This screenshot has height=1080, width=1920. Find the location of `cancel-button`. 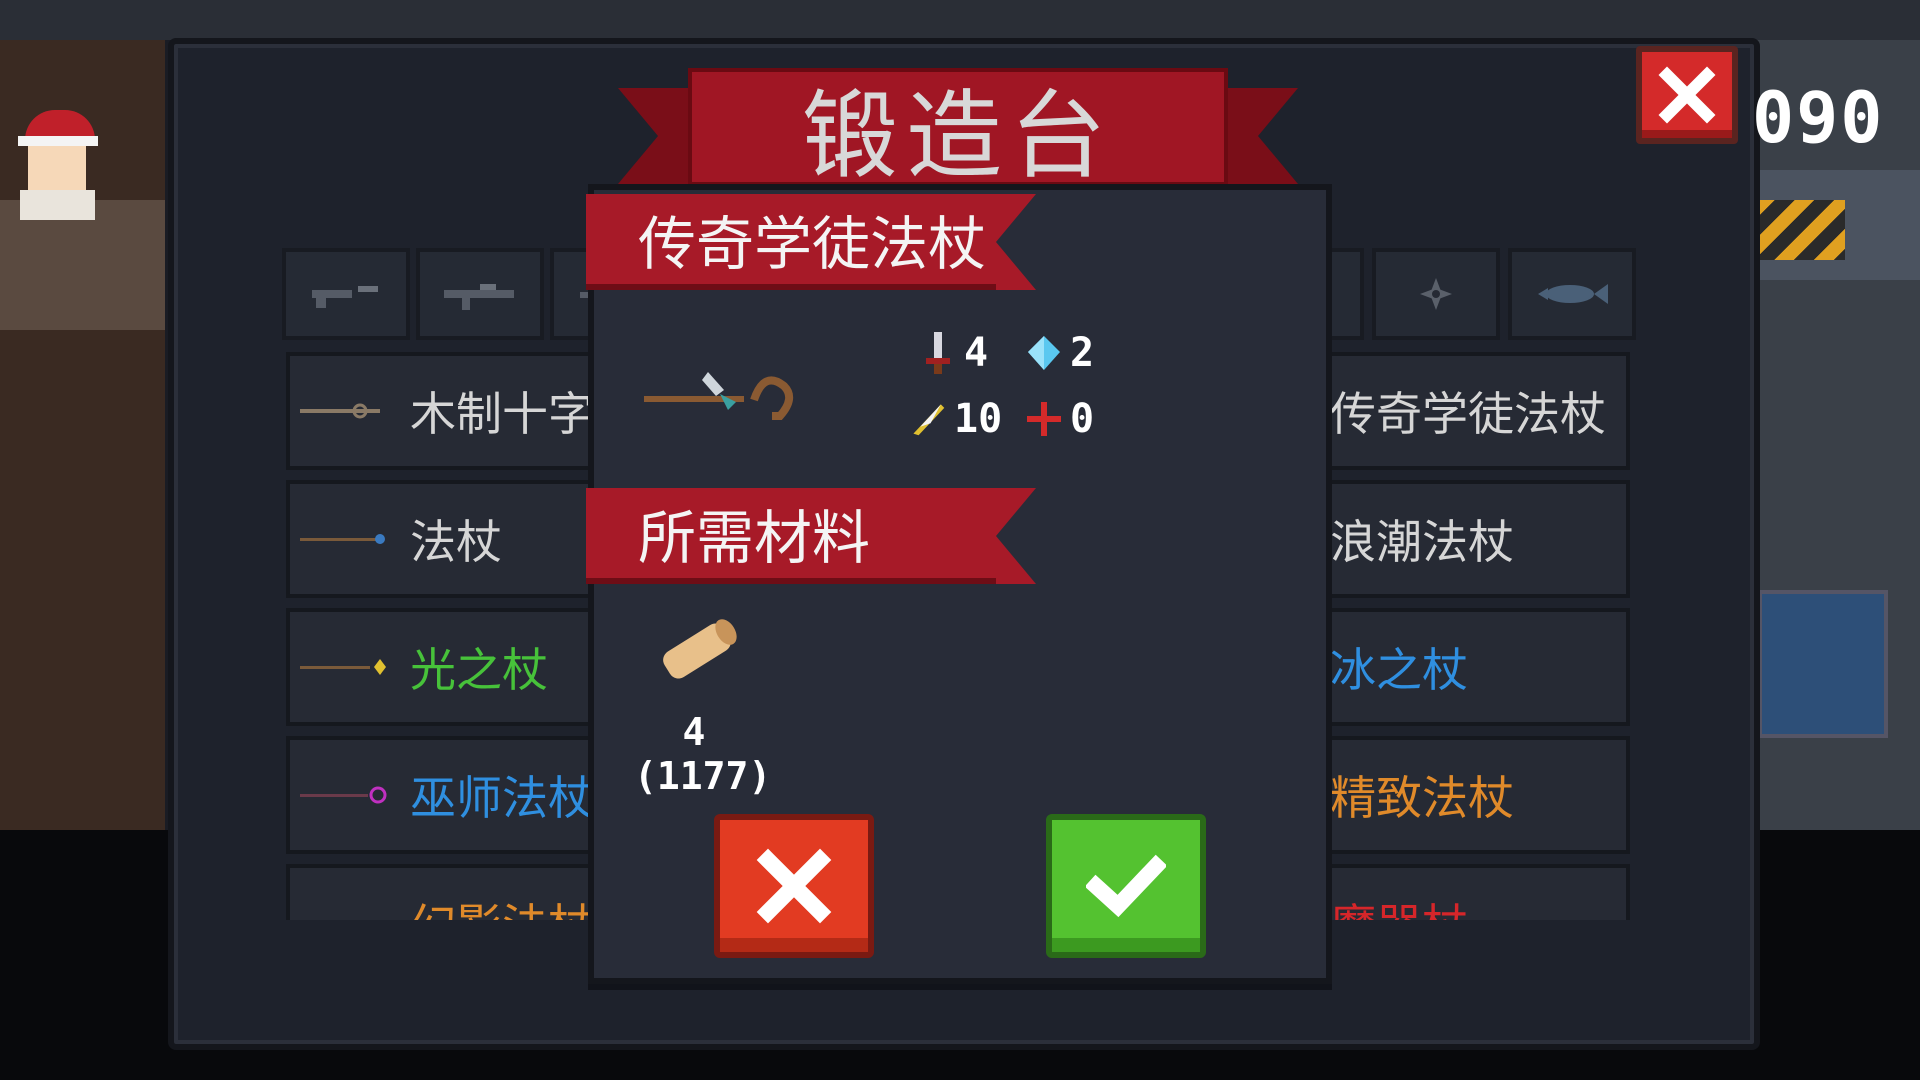

cancel-button is located at coordinates (794, 886).